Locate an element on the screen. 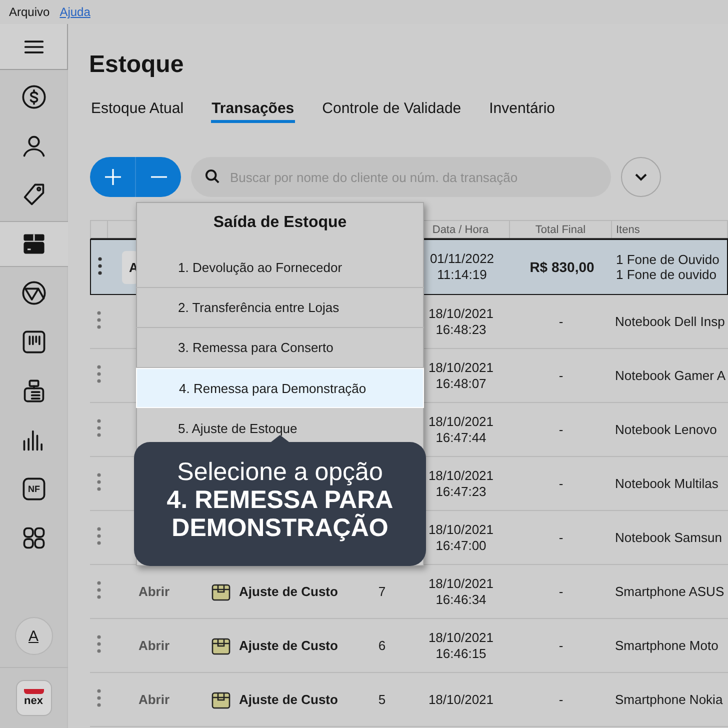 The height and width of the screenshot is (728, 728). item-text: Smartphone ASUS is located at coordinates (670, 591).